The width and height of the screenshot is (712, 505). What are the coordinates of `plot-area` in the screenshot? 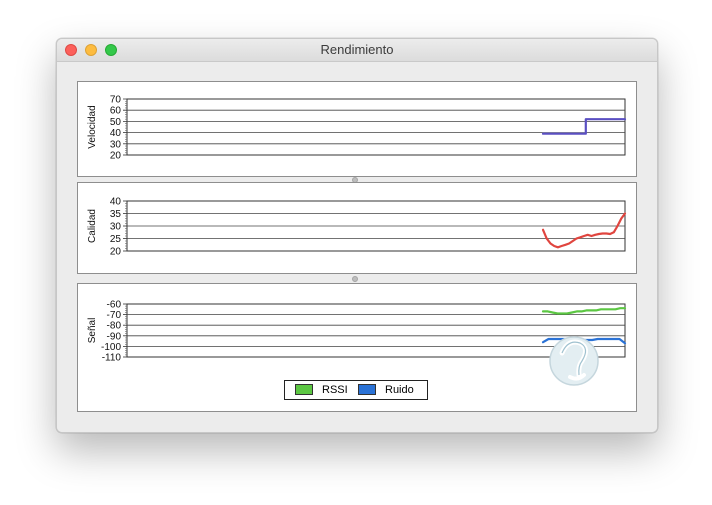 It's located at (376, 127).